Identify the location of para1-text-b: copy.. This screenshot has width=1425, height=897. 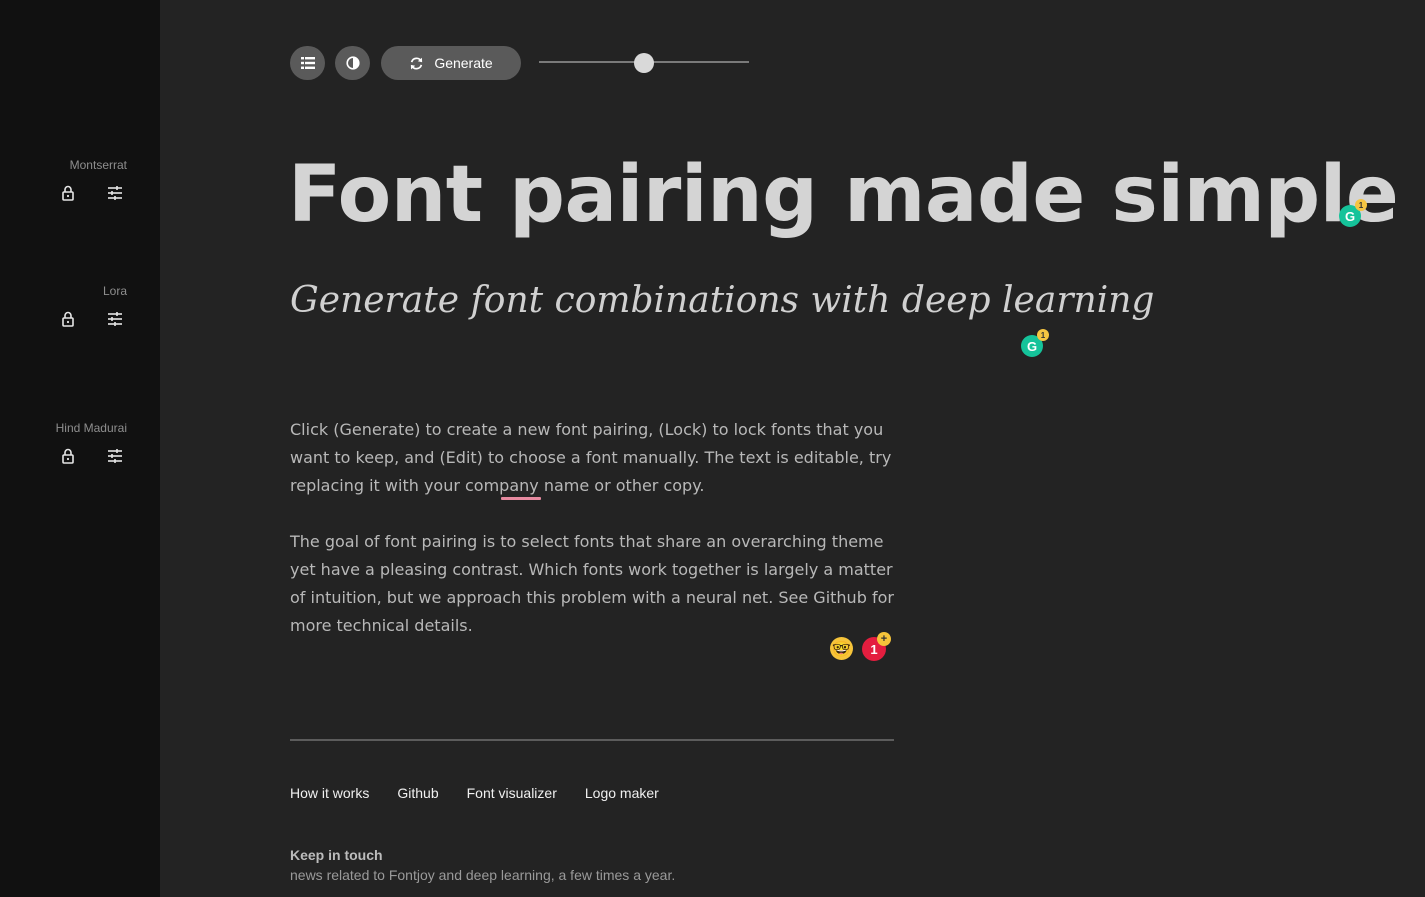
(681, 485).